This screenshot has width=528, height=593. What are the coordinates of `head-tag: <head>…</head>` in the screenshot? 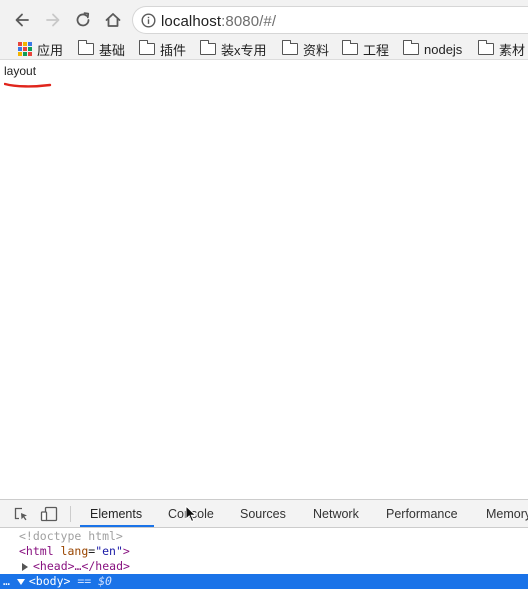 It's located at (81, 566).